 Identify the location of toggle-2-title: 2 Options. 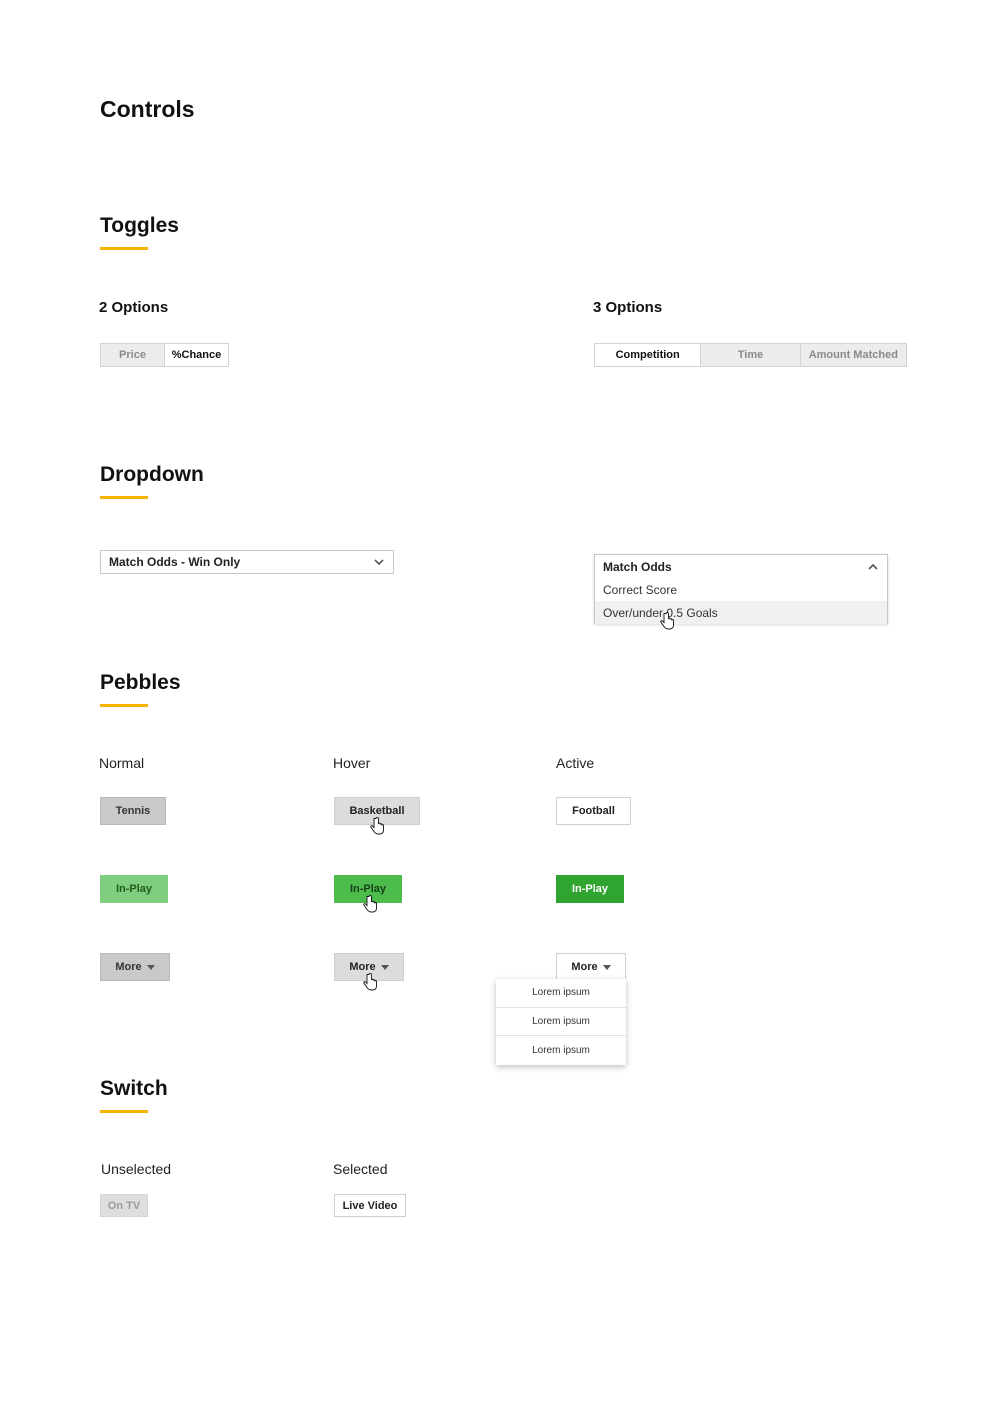
(134, 307).